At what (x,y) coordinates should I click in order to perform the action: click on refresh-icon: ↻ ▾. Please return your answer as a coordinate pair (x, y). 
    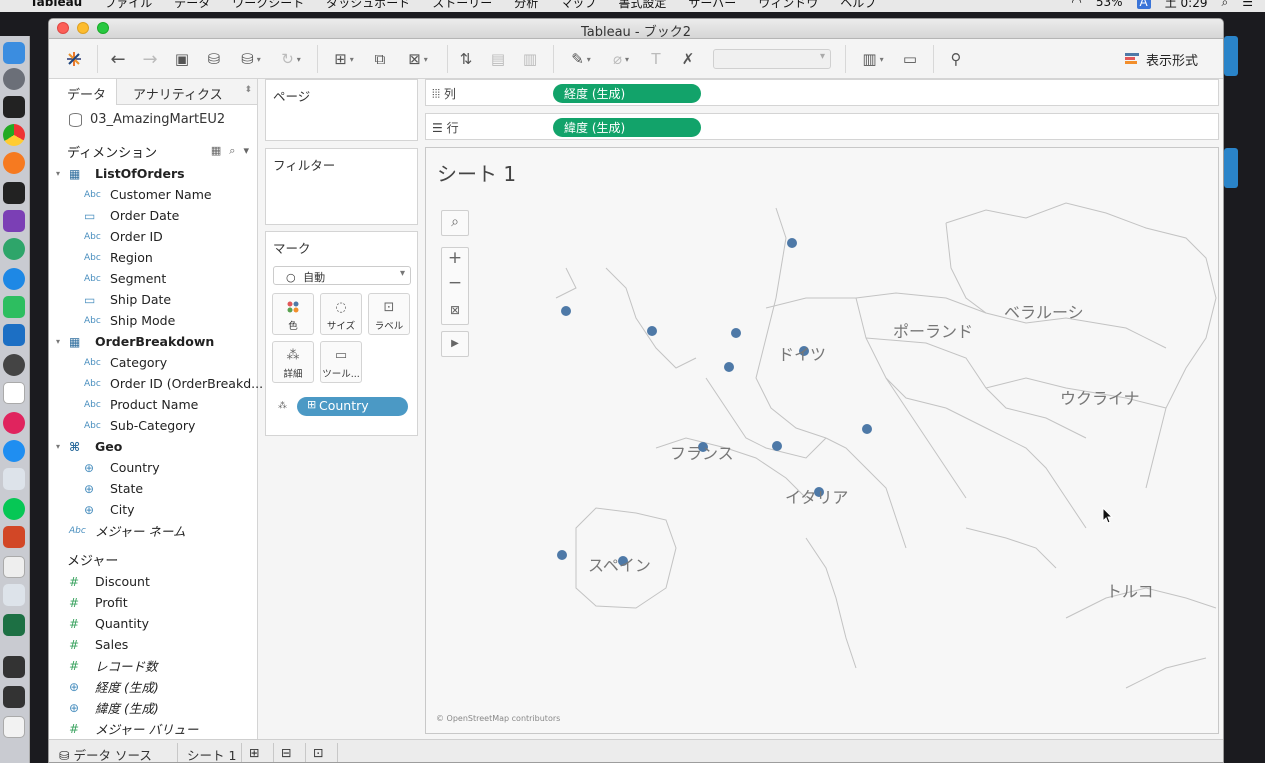
    Looking at the image, I should click on (291, 59).